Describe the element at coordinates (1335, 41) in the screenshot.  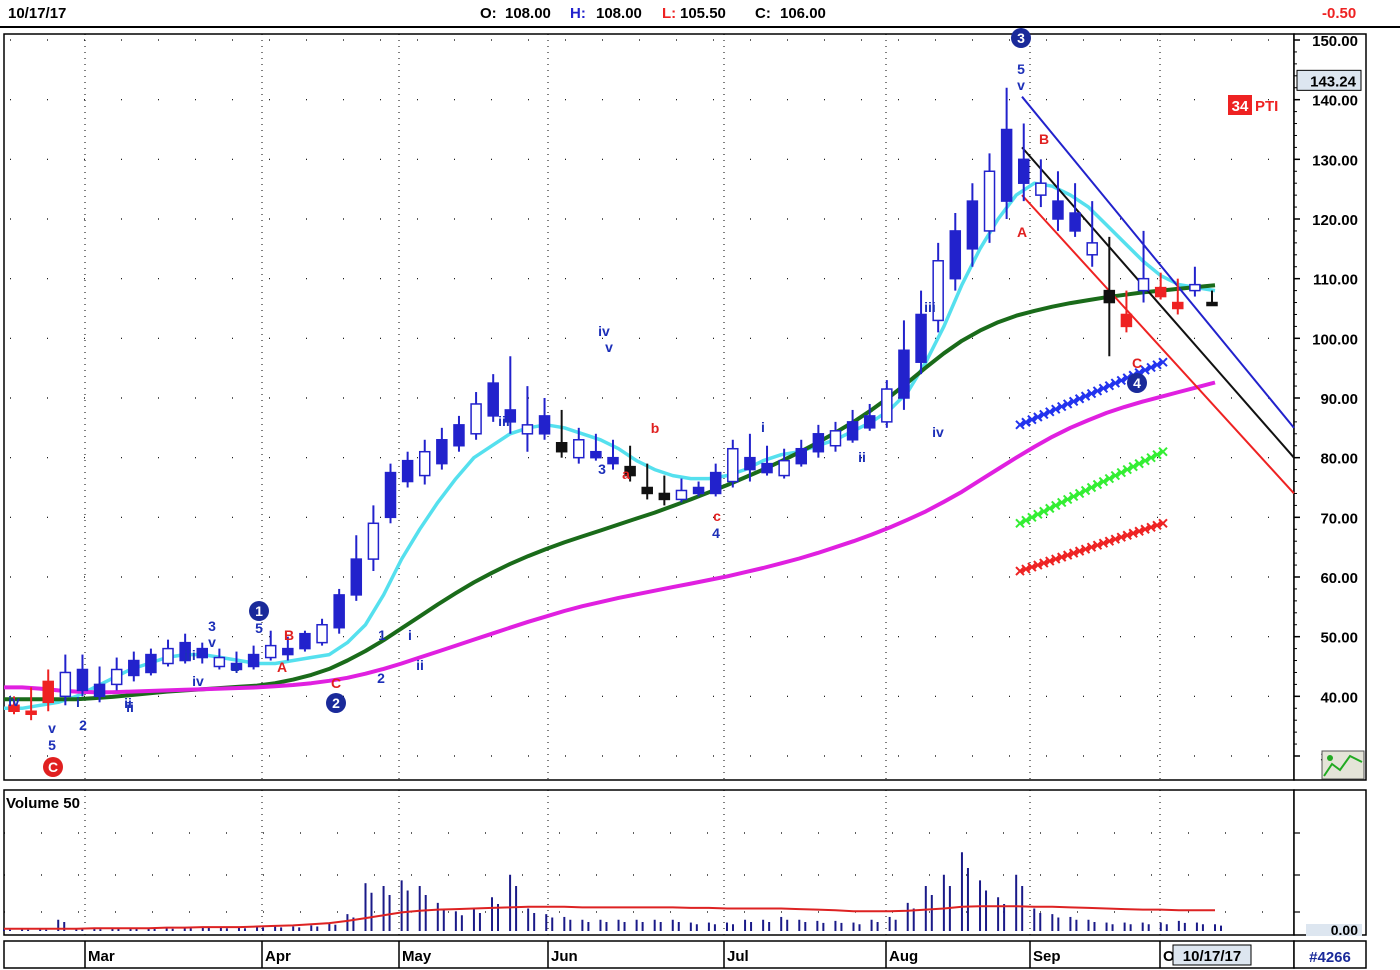
I see `price-tick-label: 150.00` at that location.